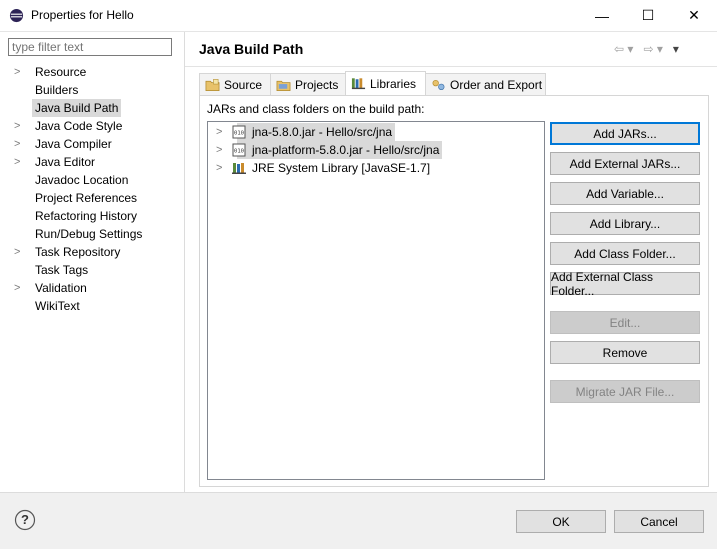 The image size is (717, 549). I want to click on tab-label: Source, so click(243, 85).